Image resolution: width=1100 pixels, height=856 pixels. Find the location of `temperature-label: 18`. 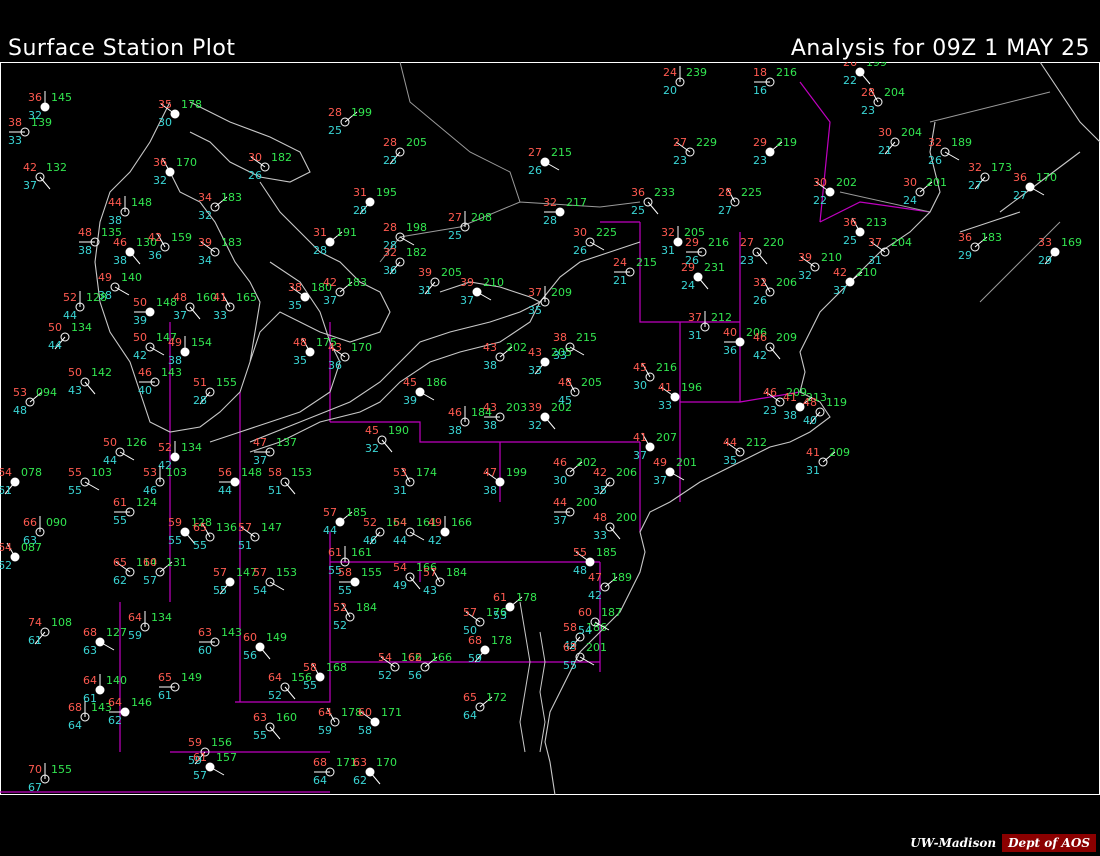

temperature-label: 18 is located at coordinates (760, 72).